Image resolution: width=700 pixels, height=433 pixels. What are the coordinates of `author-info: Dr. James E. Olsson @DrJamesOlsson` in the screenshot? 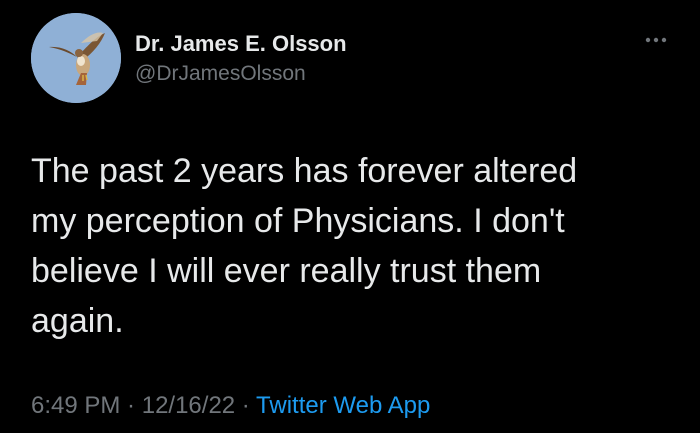 It's located at (241, 59).